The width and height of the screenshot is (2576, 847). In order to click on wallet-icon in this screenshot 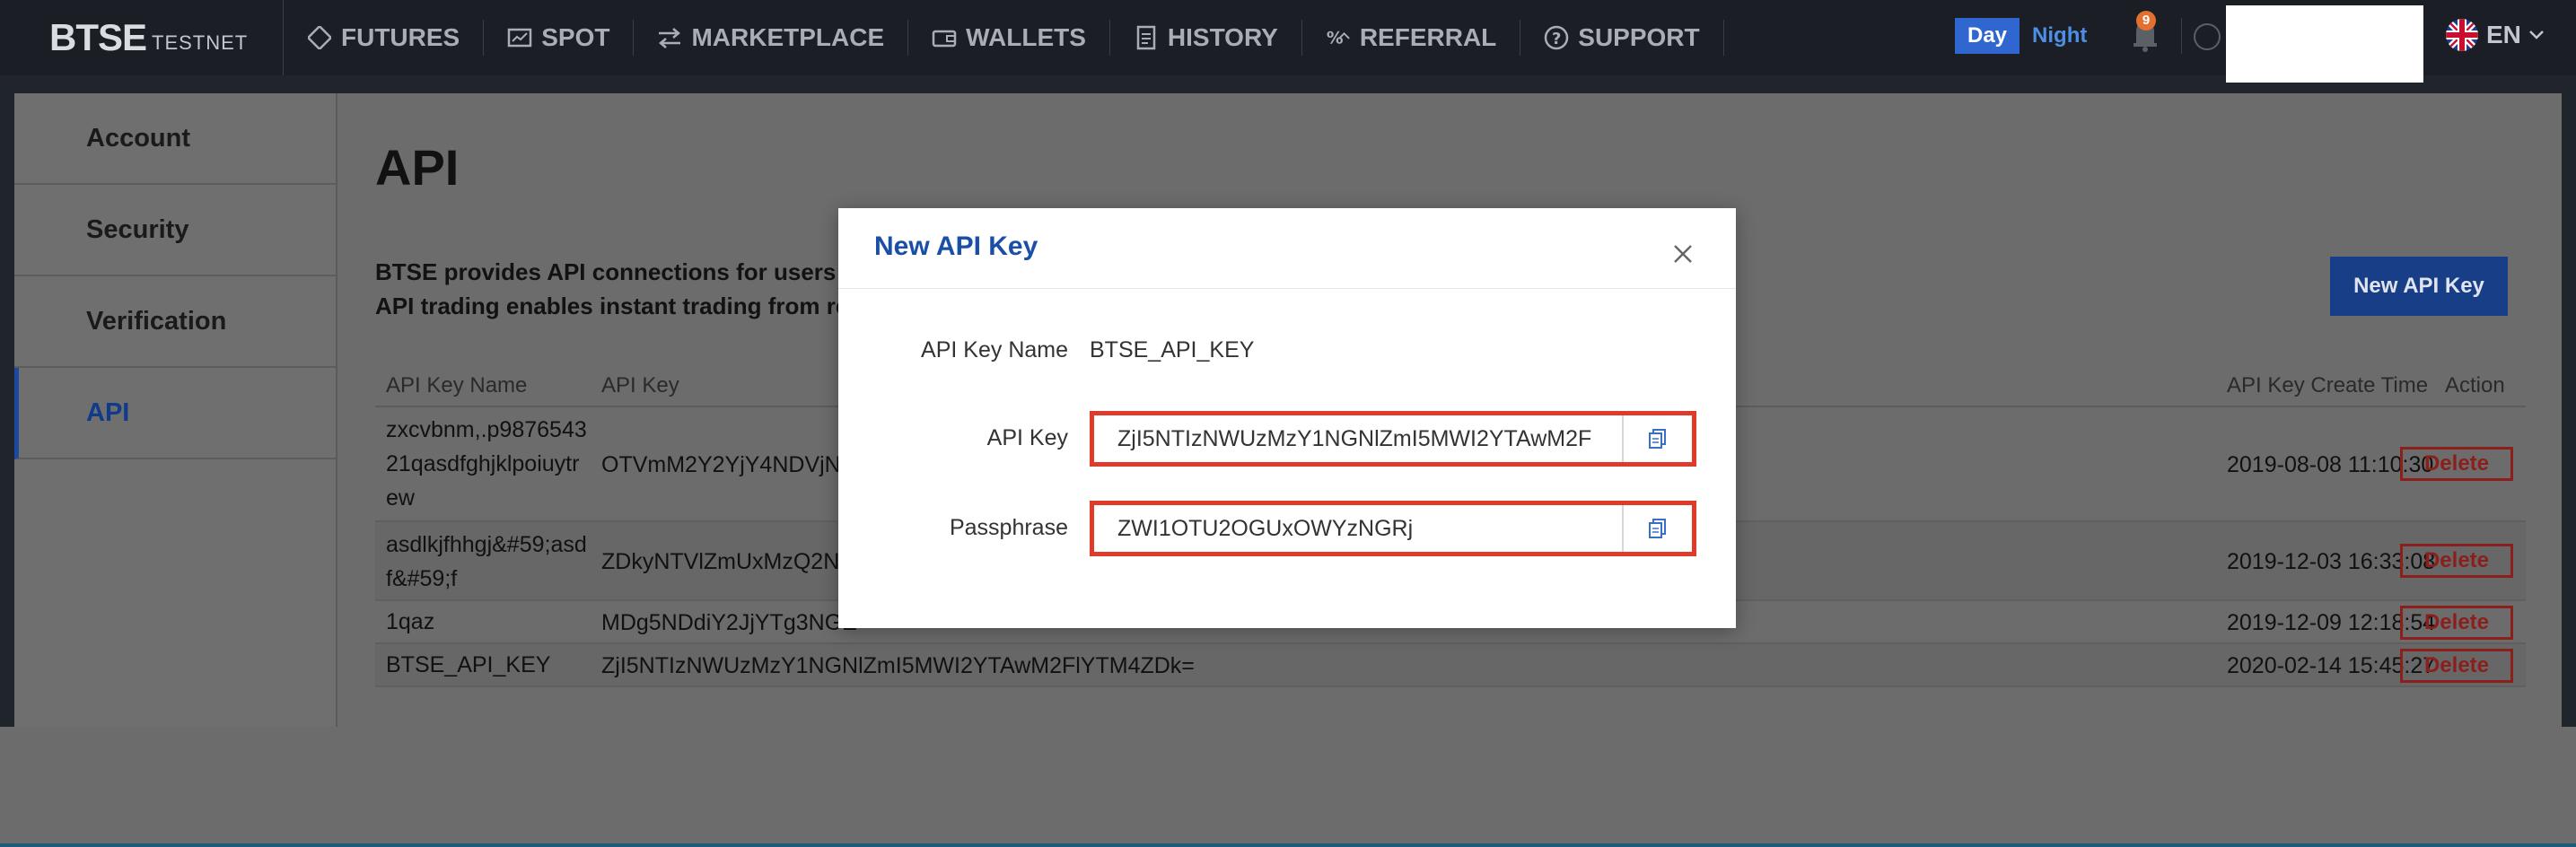, I will do `click(944, 37)`.